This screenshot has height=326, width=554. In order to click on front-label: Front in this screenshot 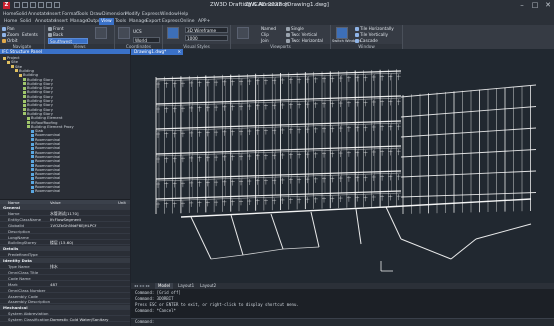, I will do `click(58, 28)`.